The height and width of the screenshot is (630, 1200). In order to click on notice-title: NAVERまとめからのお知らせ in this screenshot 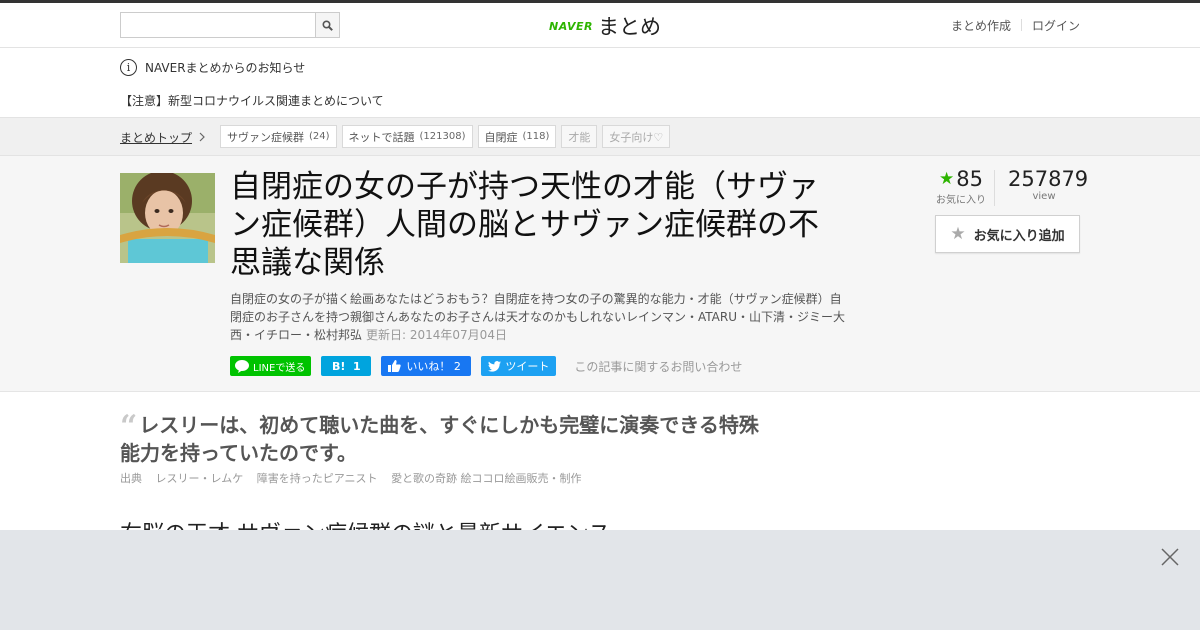, I will do `click(225, 68)`.